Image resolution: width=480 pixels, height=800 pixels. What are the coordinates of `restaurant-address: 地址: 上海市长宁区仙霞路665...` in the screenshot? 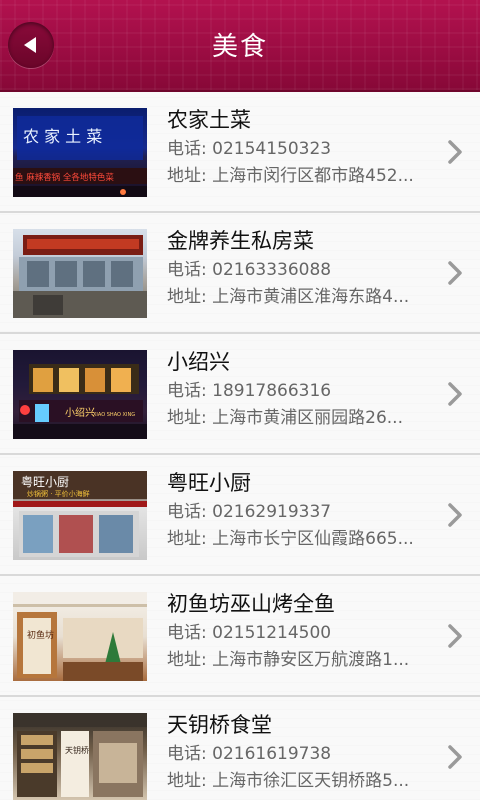 It's located at (290, 539).